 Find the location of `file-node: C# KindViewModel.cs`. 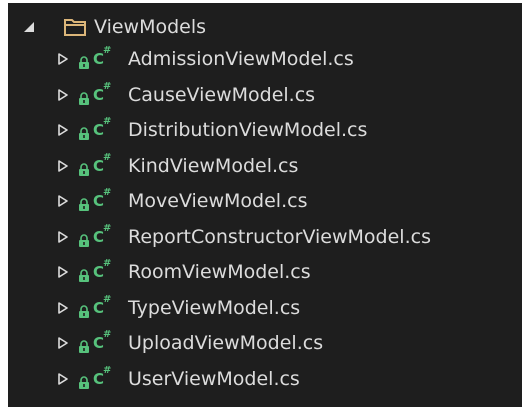

file-node: C# KindViewModel.cs is located at coordinates (265, 166).